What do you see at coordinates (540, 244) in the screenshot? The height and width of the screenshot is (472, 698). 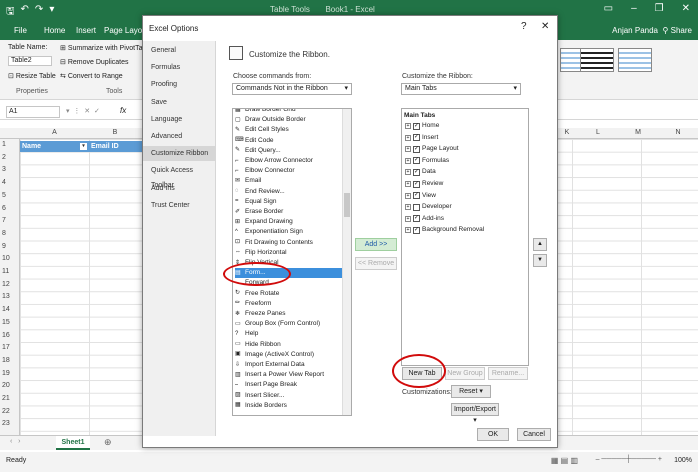 I see `move-up-button: ▲` at bounding box center [540, 244].